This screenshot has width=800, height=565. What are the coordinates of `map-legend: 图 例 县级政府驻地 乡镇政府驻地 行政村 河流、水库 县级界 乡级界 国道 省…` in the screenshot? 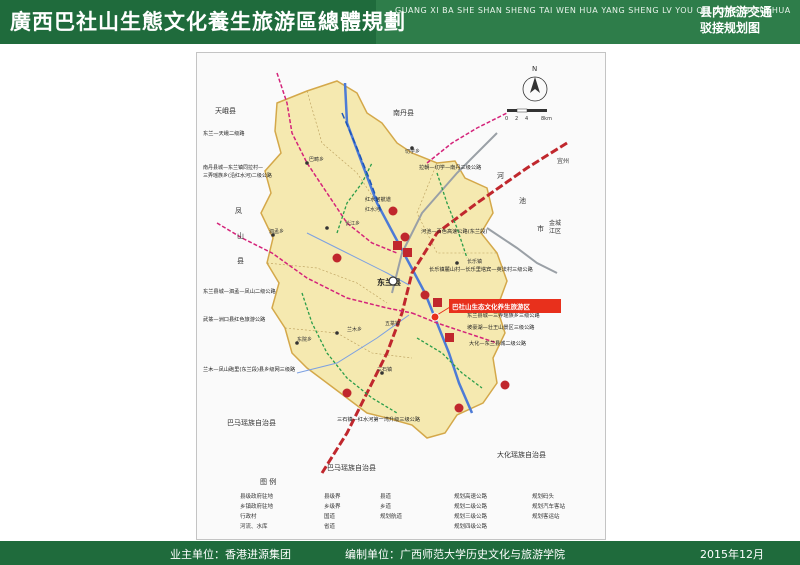 It's located at (400, 509).